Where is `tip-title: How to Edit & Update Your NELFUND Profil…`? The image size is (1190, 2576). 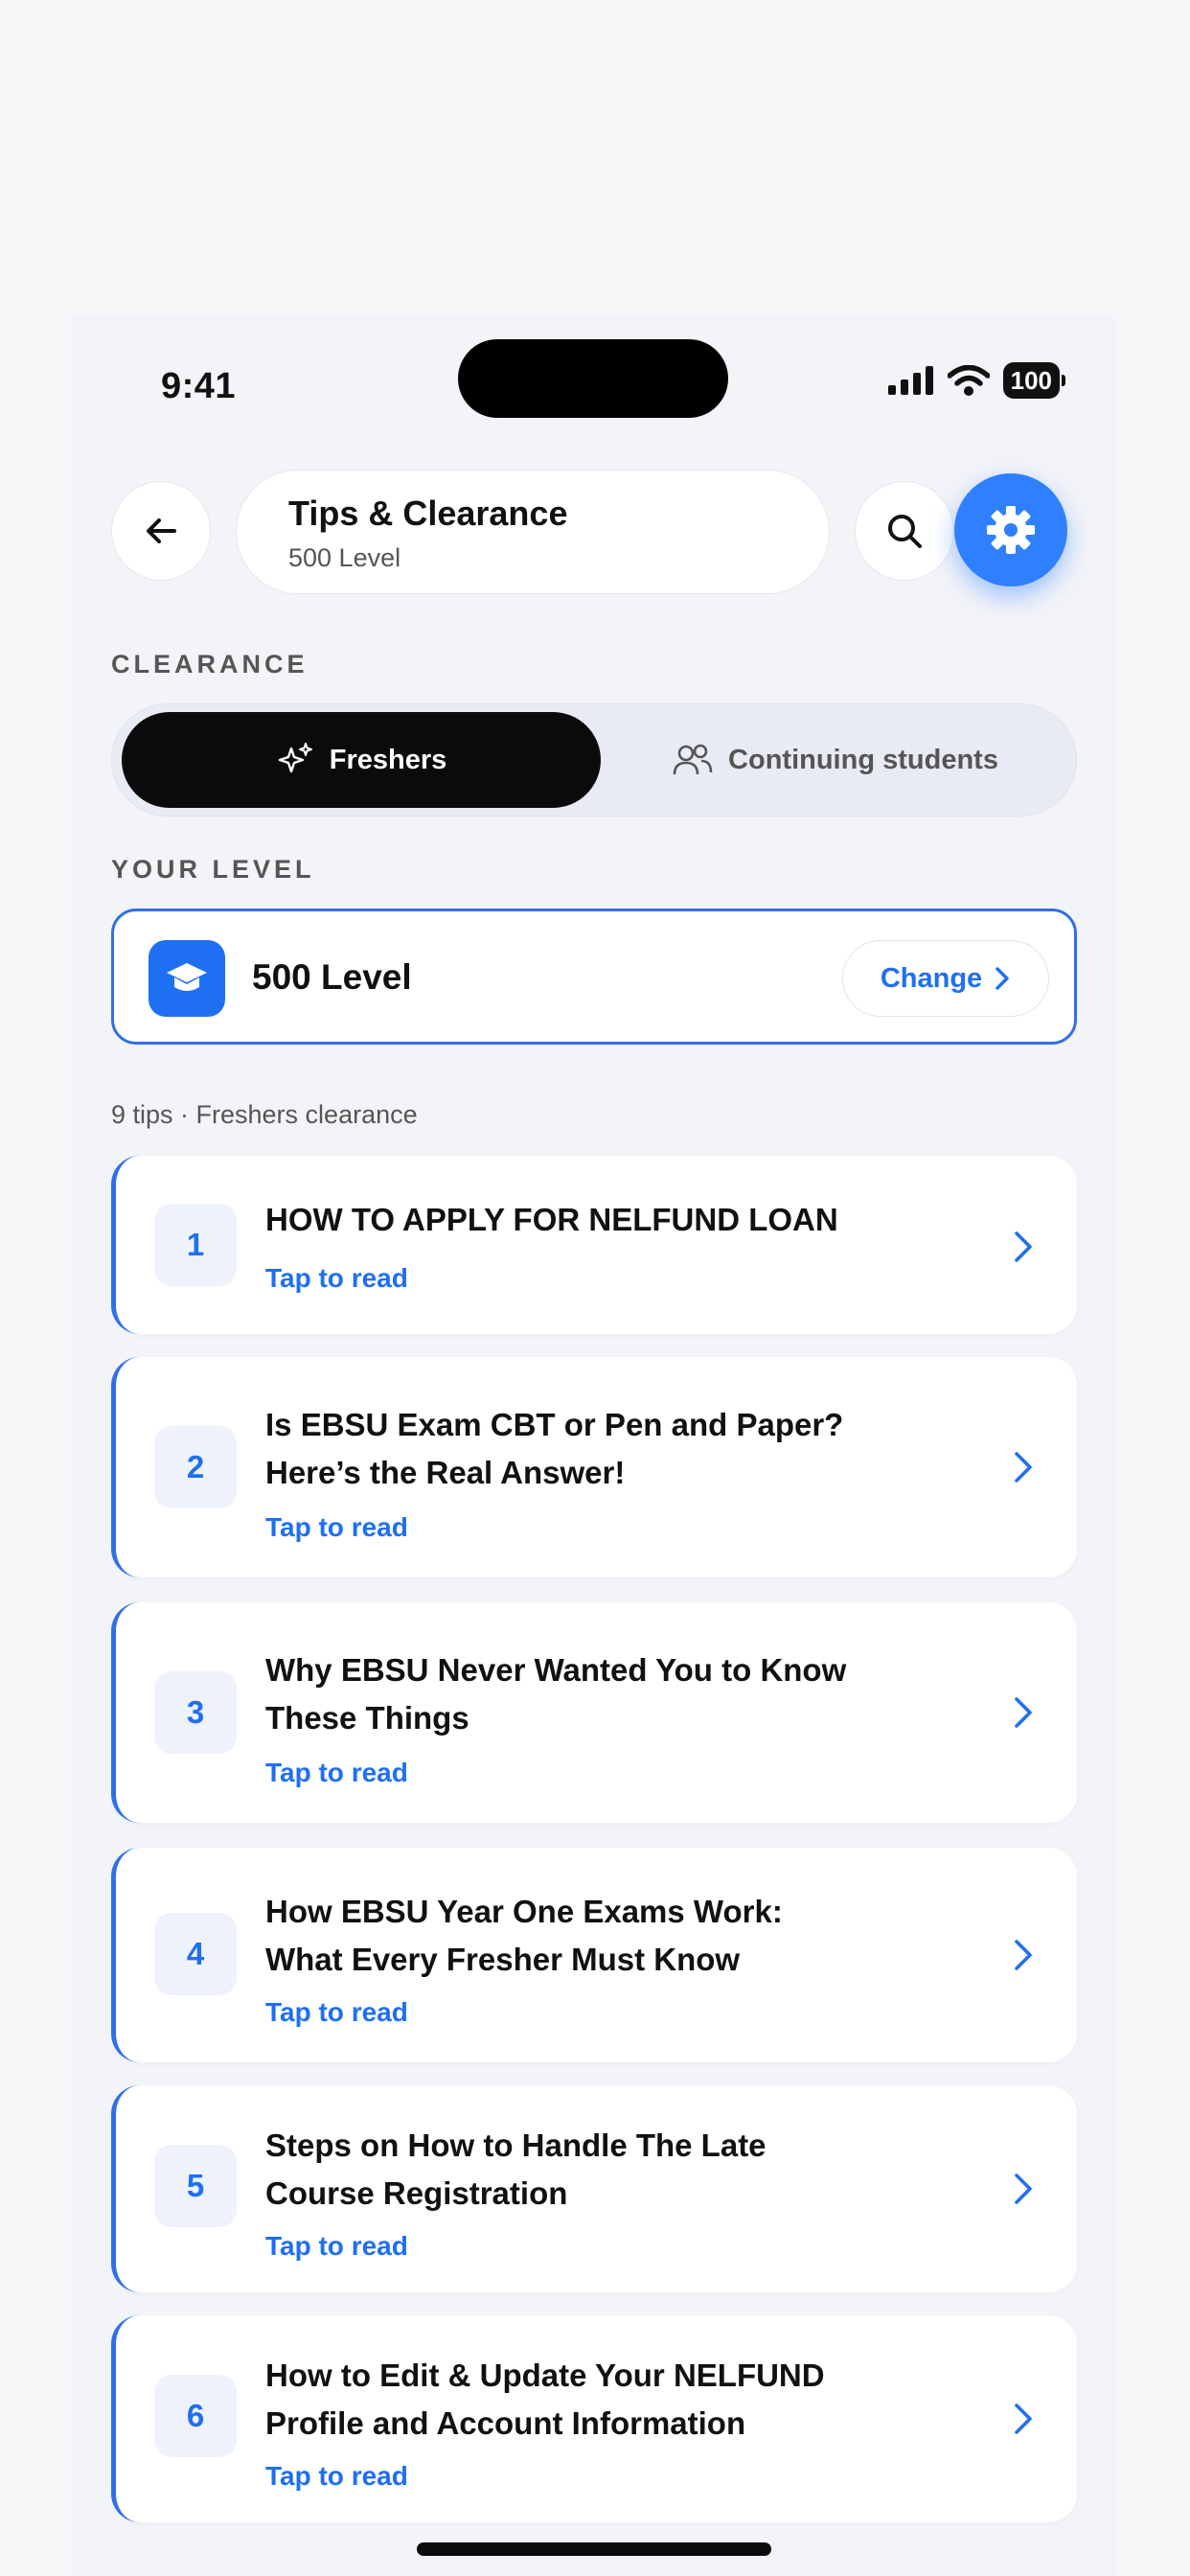
tip-title: How to Edit & Update Your NELFUND Profil… is located at coordinates (591, 2400).